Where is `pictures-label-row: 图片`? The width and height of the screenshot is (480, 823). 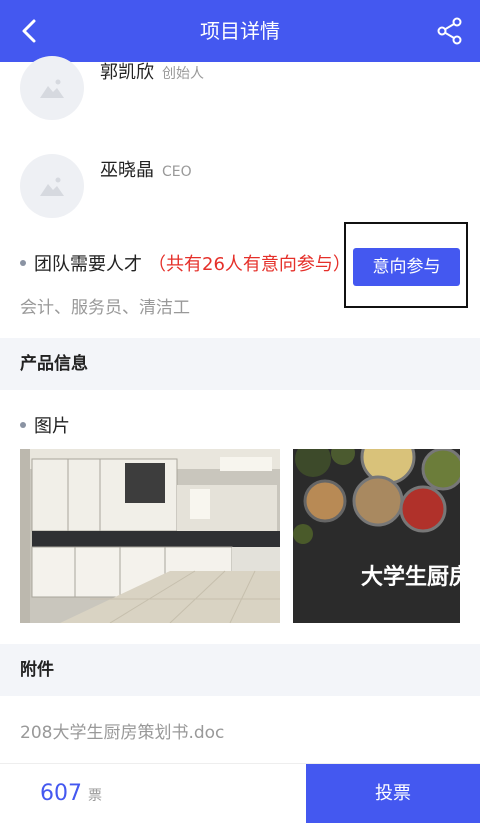
pictures-label-row: 图片 is located at coordinates (45, 425).